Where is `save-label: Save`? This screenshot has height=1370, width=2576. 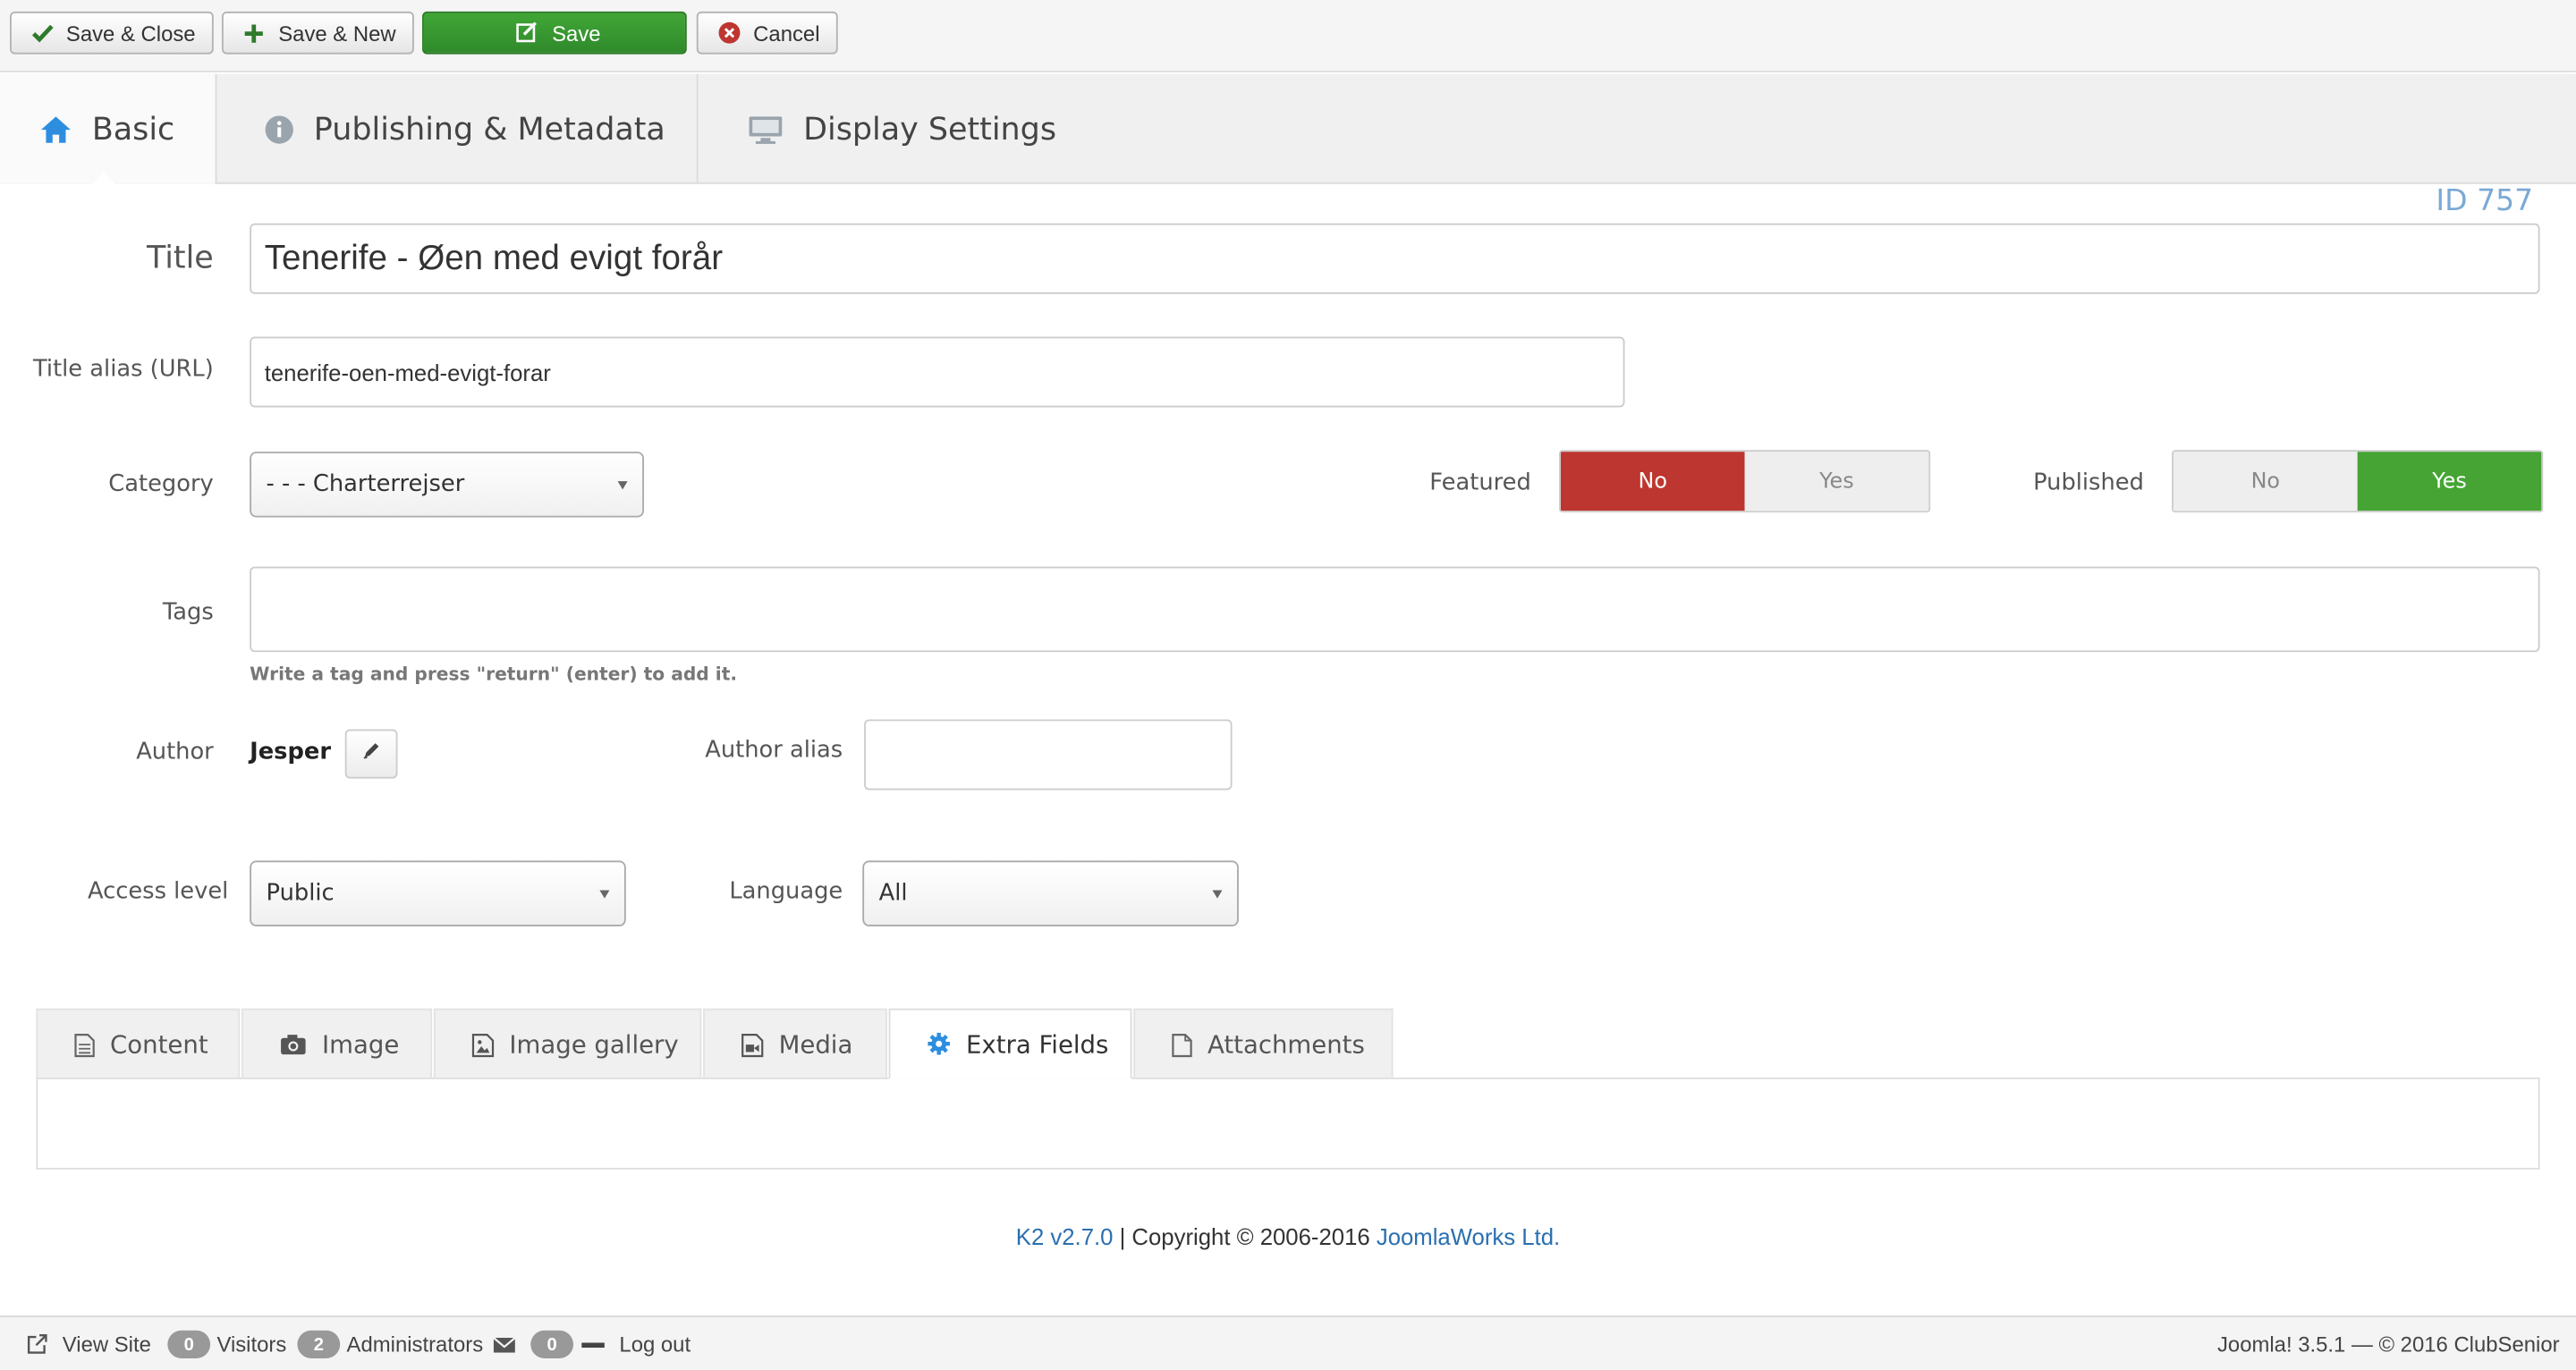 save-label: Save is located at coordinates (576, 33).